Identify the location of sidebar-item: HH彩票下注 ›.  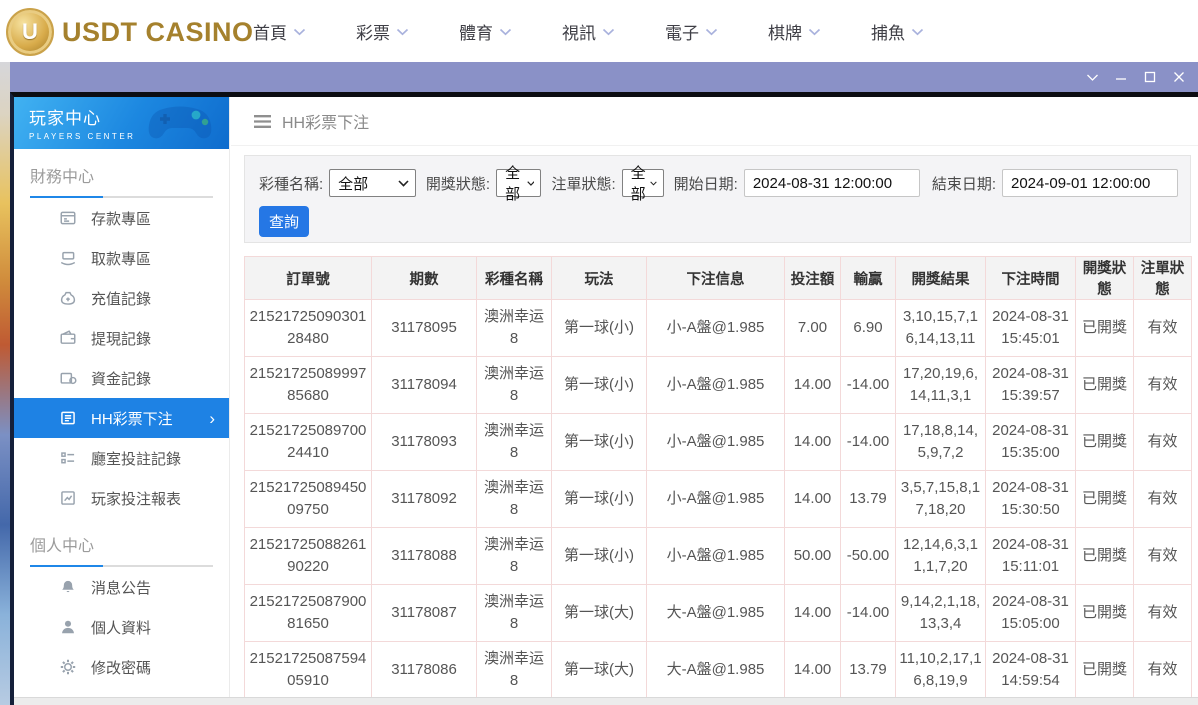
(121, 418).